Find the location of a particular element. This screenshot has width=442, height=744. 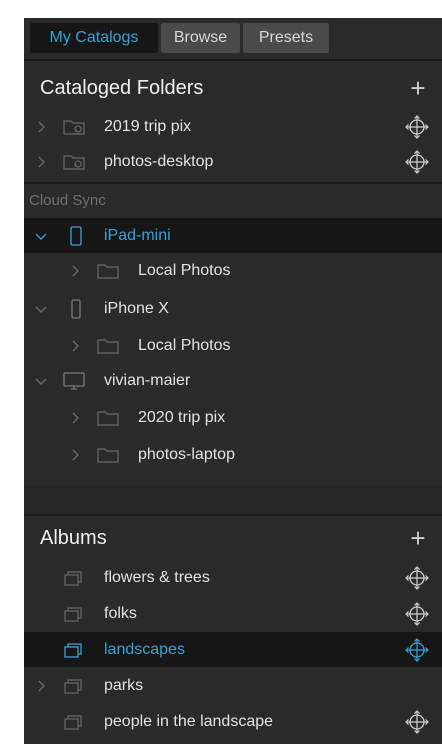

device-folder-row: 2020 trip pix is located at coordinates (233, 417).